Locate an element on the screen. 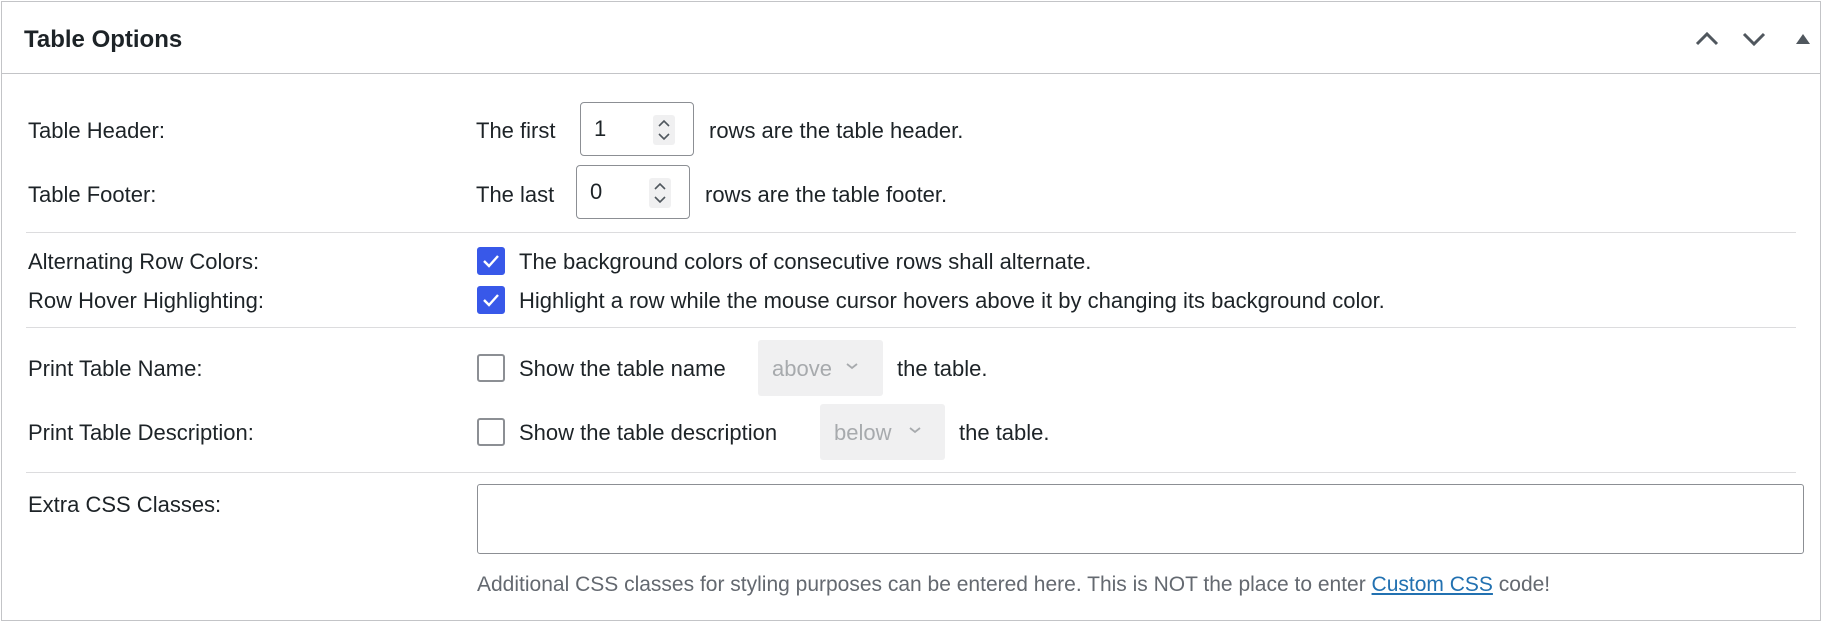 The height and width of the screenshot is (624, 1824). toggle-panel-icon is located at coordinates (1803, 39).